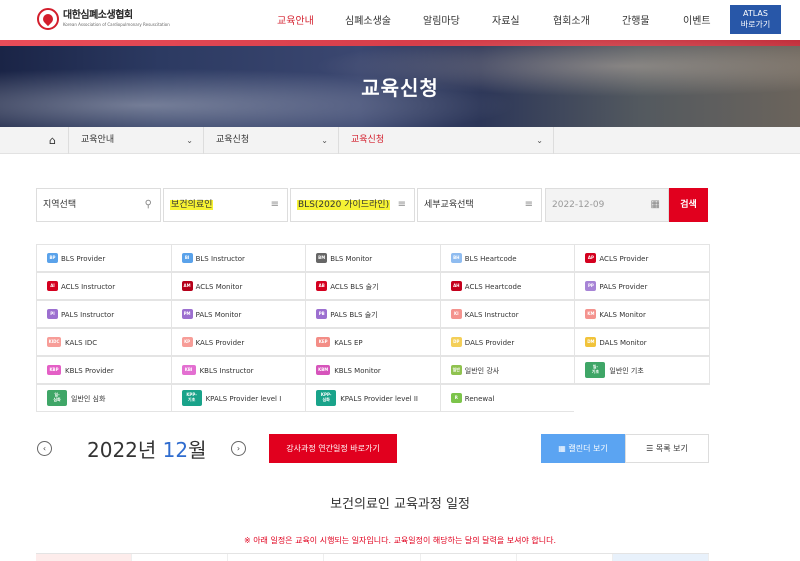 The width and height of the screenshot is (800, 561). Describe the element at coordinates (220, 343) in the screenshot. I see `course-label: KALS Provider` at that location.